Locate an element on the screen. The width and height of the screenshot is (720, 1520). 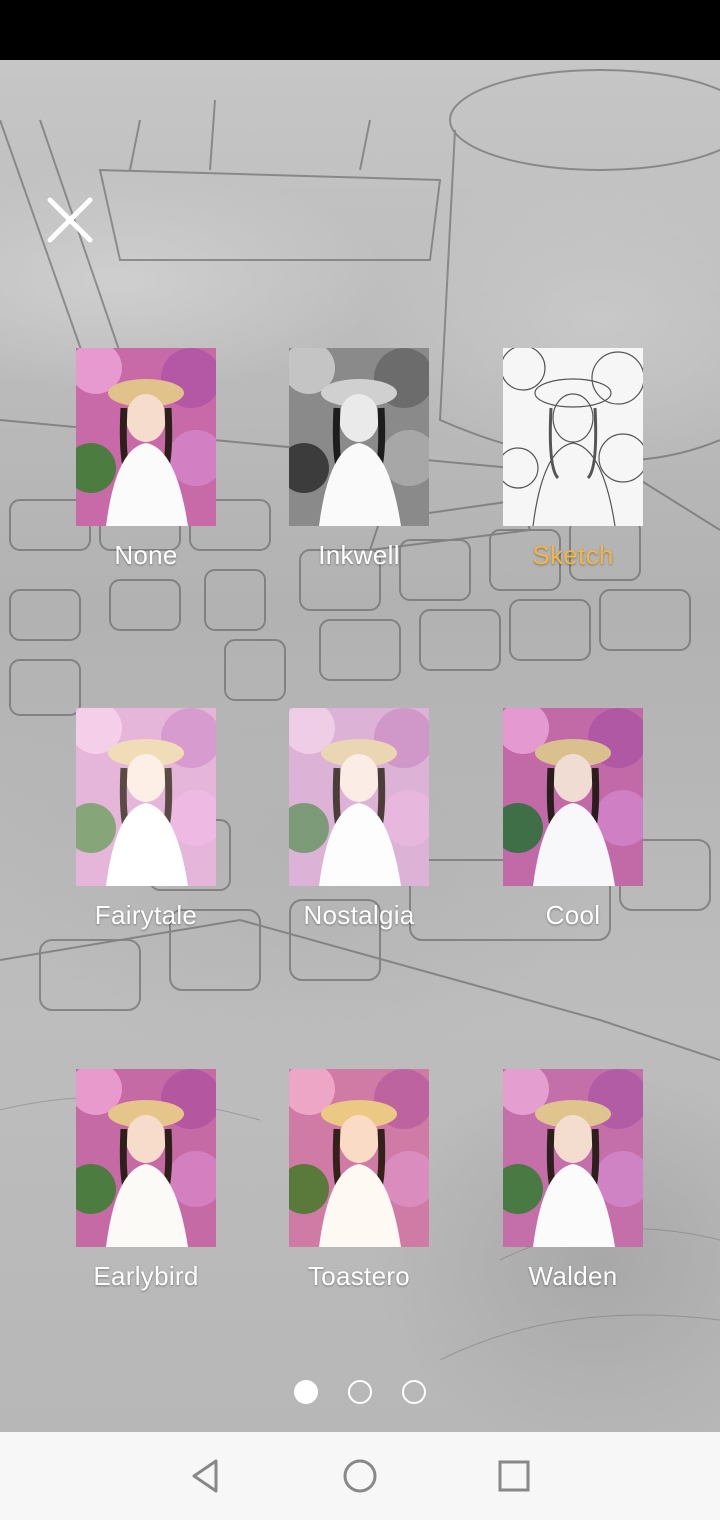
filter-label: Earlybird is located at coordinates (146, 1276).